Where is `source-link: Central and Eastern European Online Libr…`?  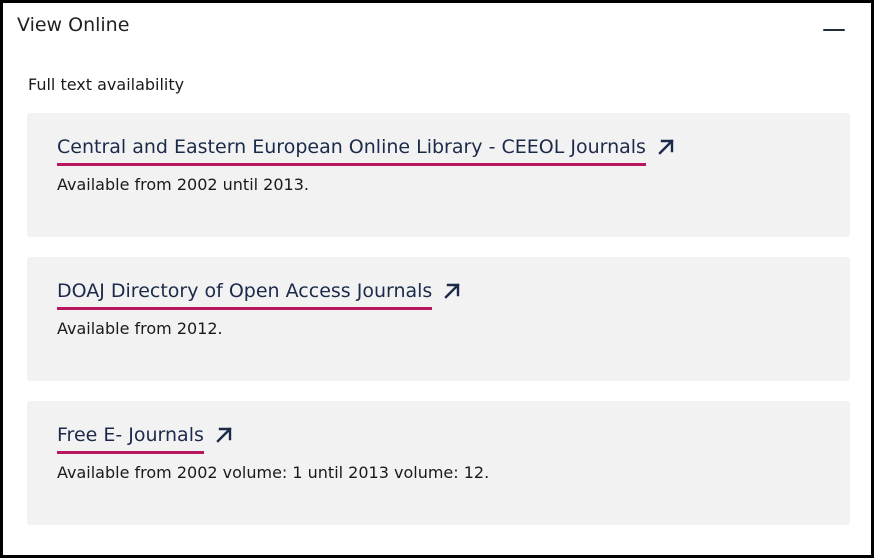
source-link: Central and Eastern European Online Libr… is located at coordinates (366, 150).